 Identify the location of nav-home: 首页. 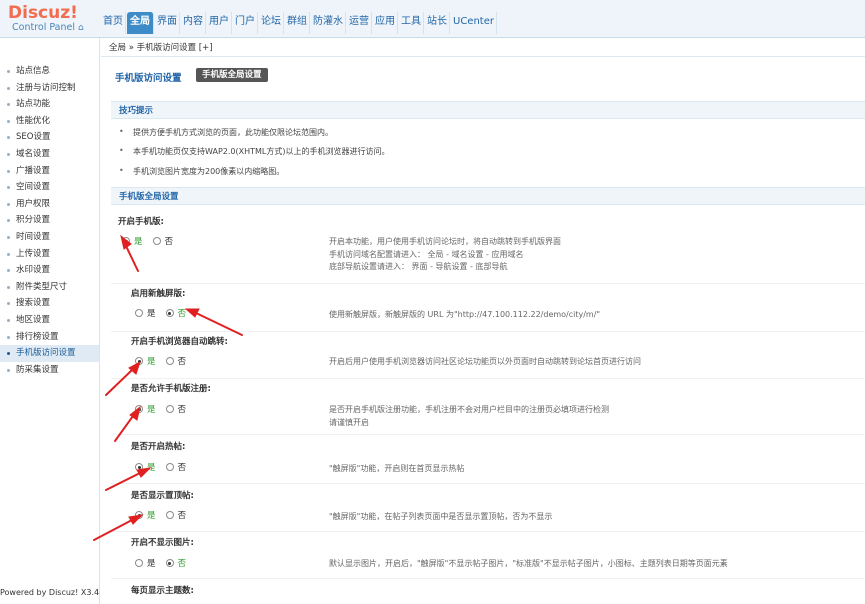
(113, 23).